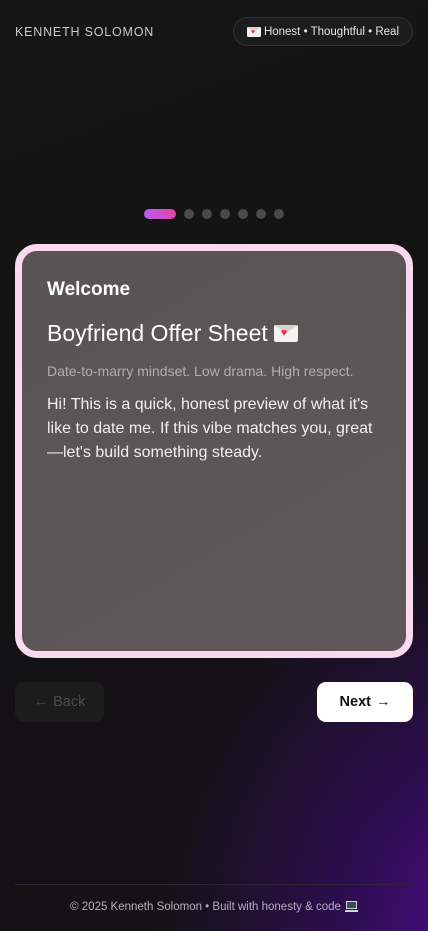 The height and width of the screenshot is (931, 428). I want to click on next-button-label: Next, so click(355, 702).